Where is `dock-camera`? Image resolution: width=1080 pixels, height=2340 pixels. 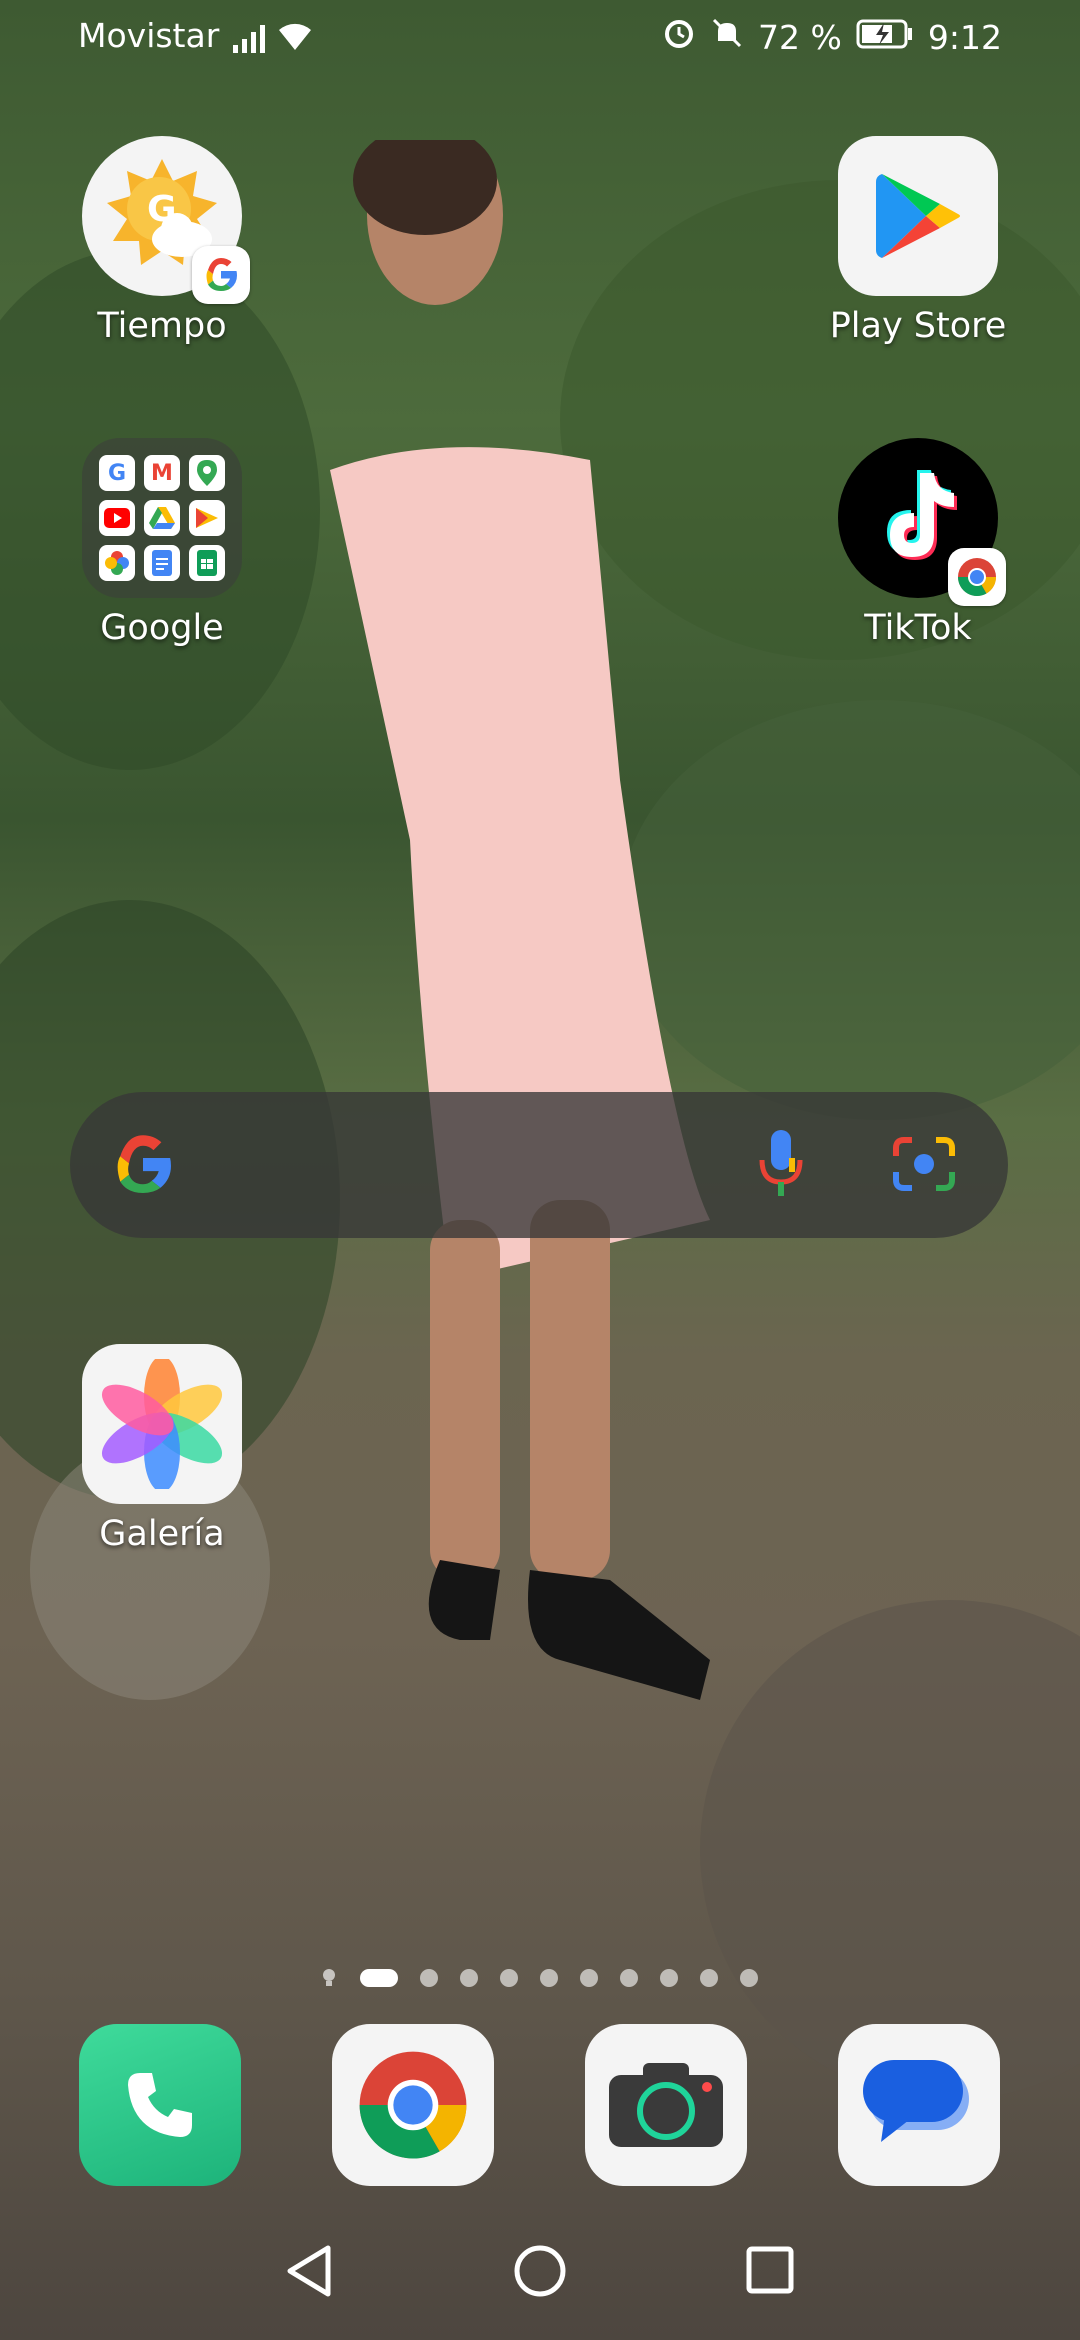
dock-camera is located at coordinates (666, 2105).